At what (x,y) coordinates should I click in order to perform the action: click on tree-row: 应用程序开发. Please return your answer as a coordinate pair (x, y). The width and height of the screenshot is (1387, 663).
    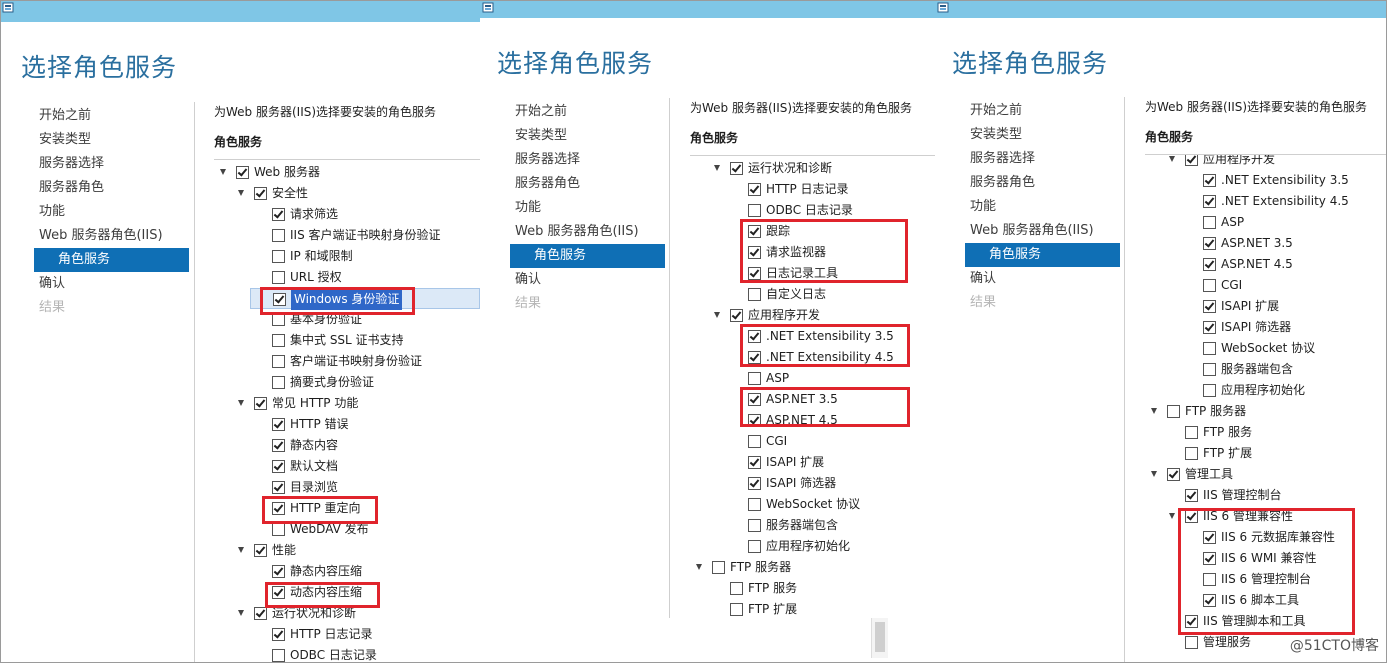
    Looking at the image, I should click on (812, 315).